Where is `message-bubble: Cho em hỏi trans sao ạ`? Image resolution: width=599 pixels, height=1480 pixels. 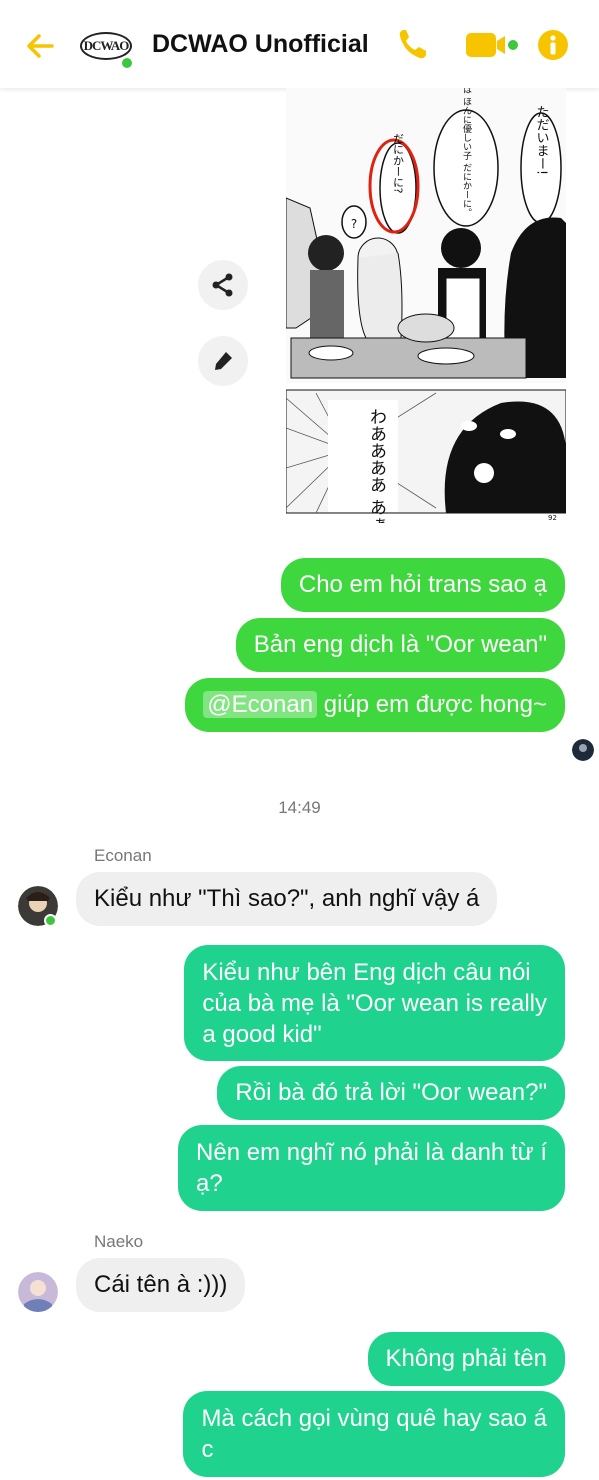 message-bubble: Cho em hỏi trans sao ạ is located at coordinates (422, 585).